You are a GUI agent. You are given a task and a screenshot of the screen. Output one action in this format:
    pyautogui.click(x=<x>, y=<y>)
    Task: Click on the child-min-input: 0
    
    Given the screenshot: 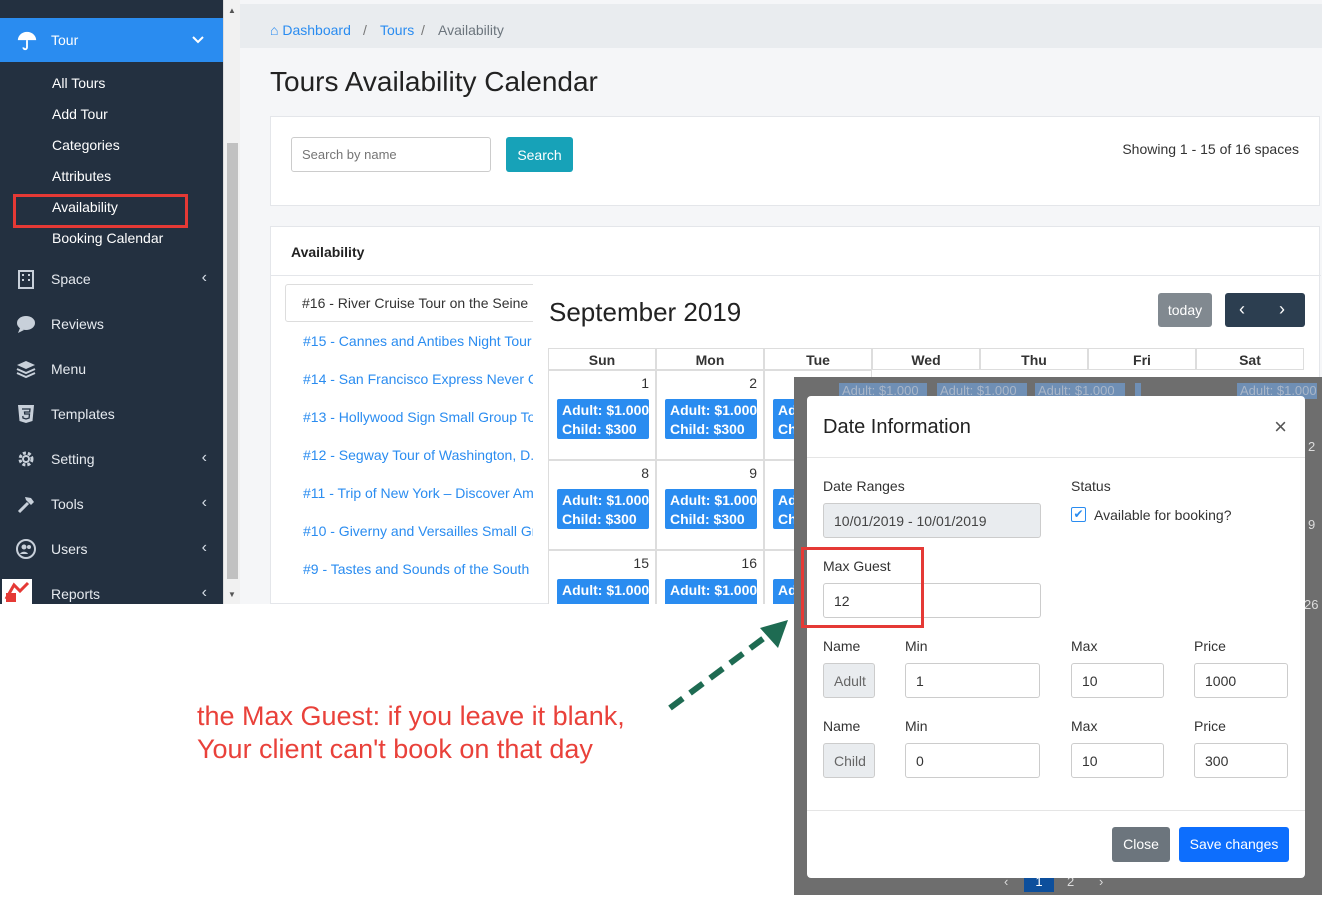 What is the action you would take?
    pyautogui.click(x=972, y=760)
    